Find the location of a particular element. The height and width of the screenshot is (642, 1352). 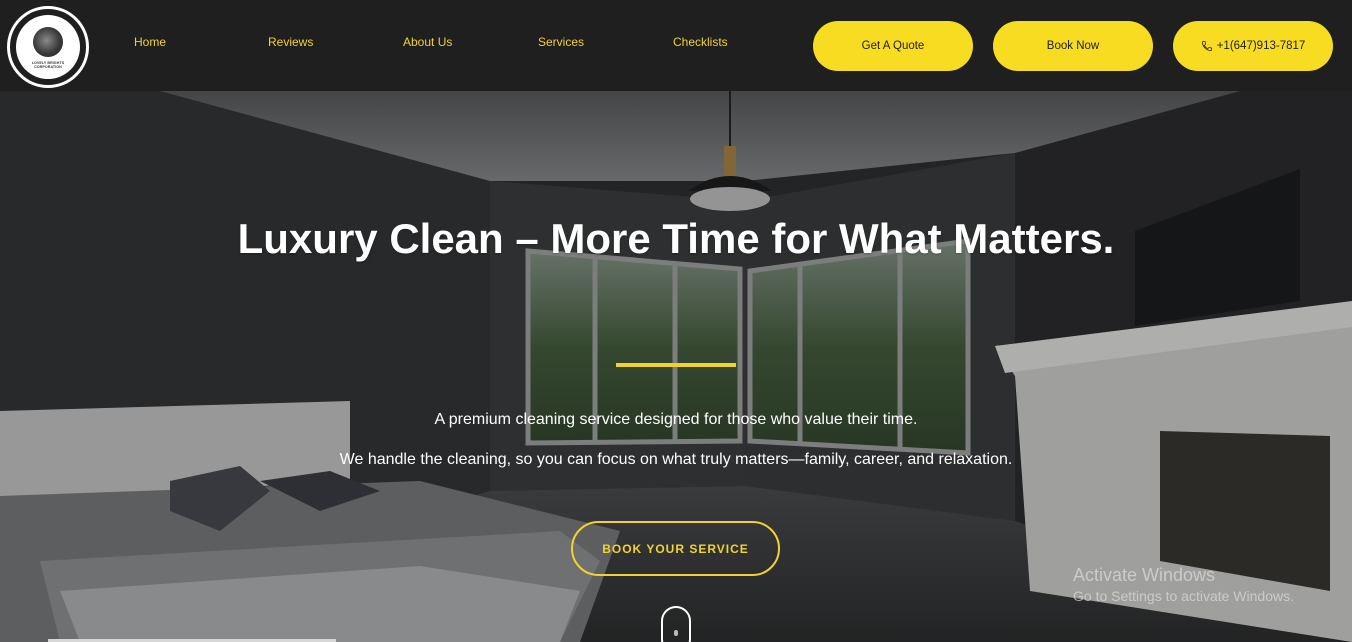

hero-divider is located at coordinates (676, 365).